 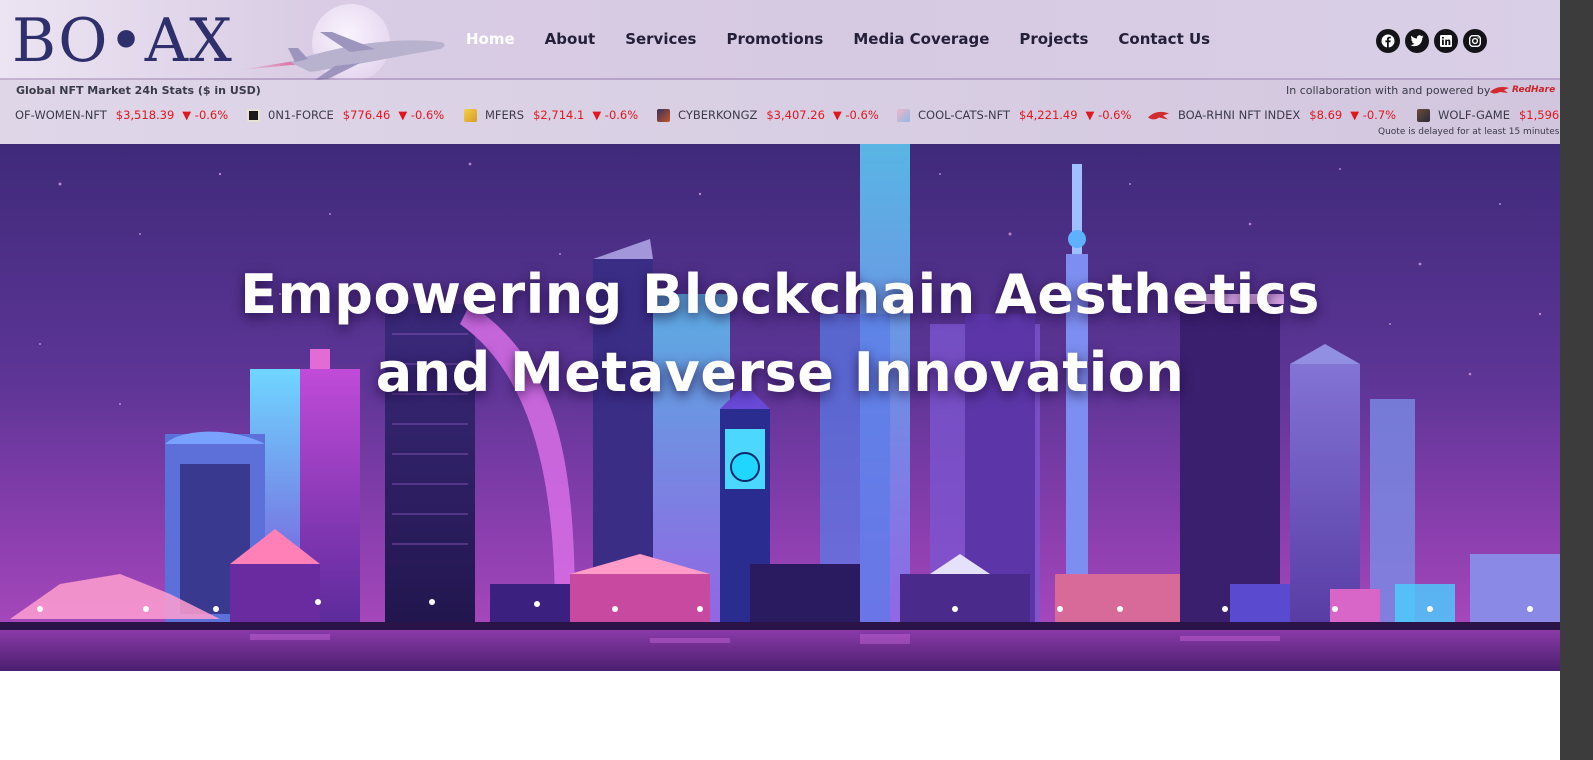 What do you see at coordinates (1388, 41) in the screenshot?
I see `facebook-icon` at bounding box center [1388, 41].